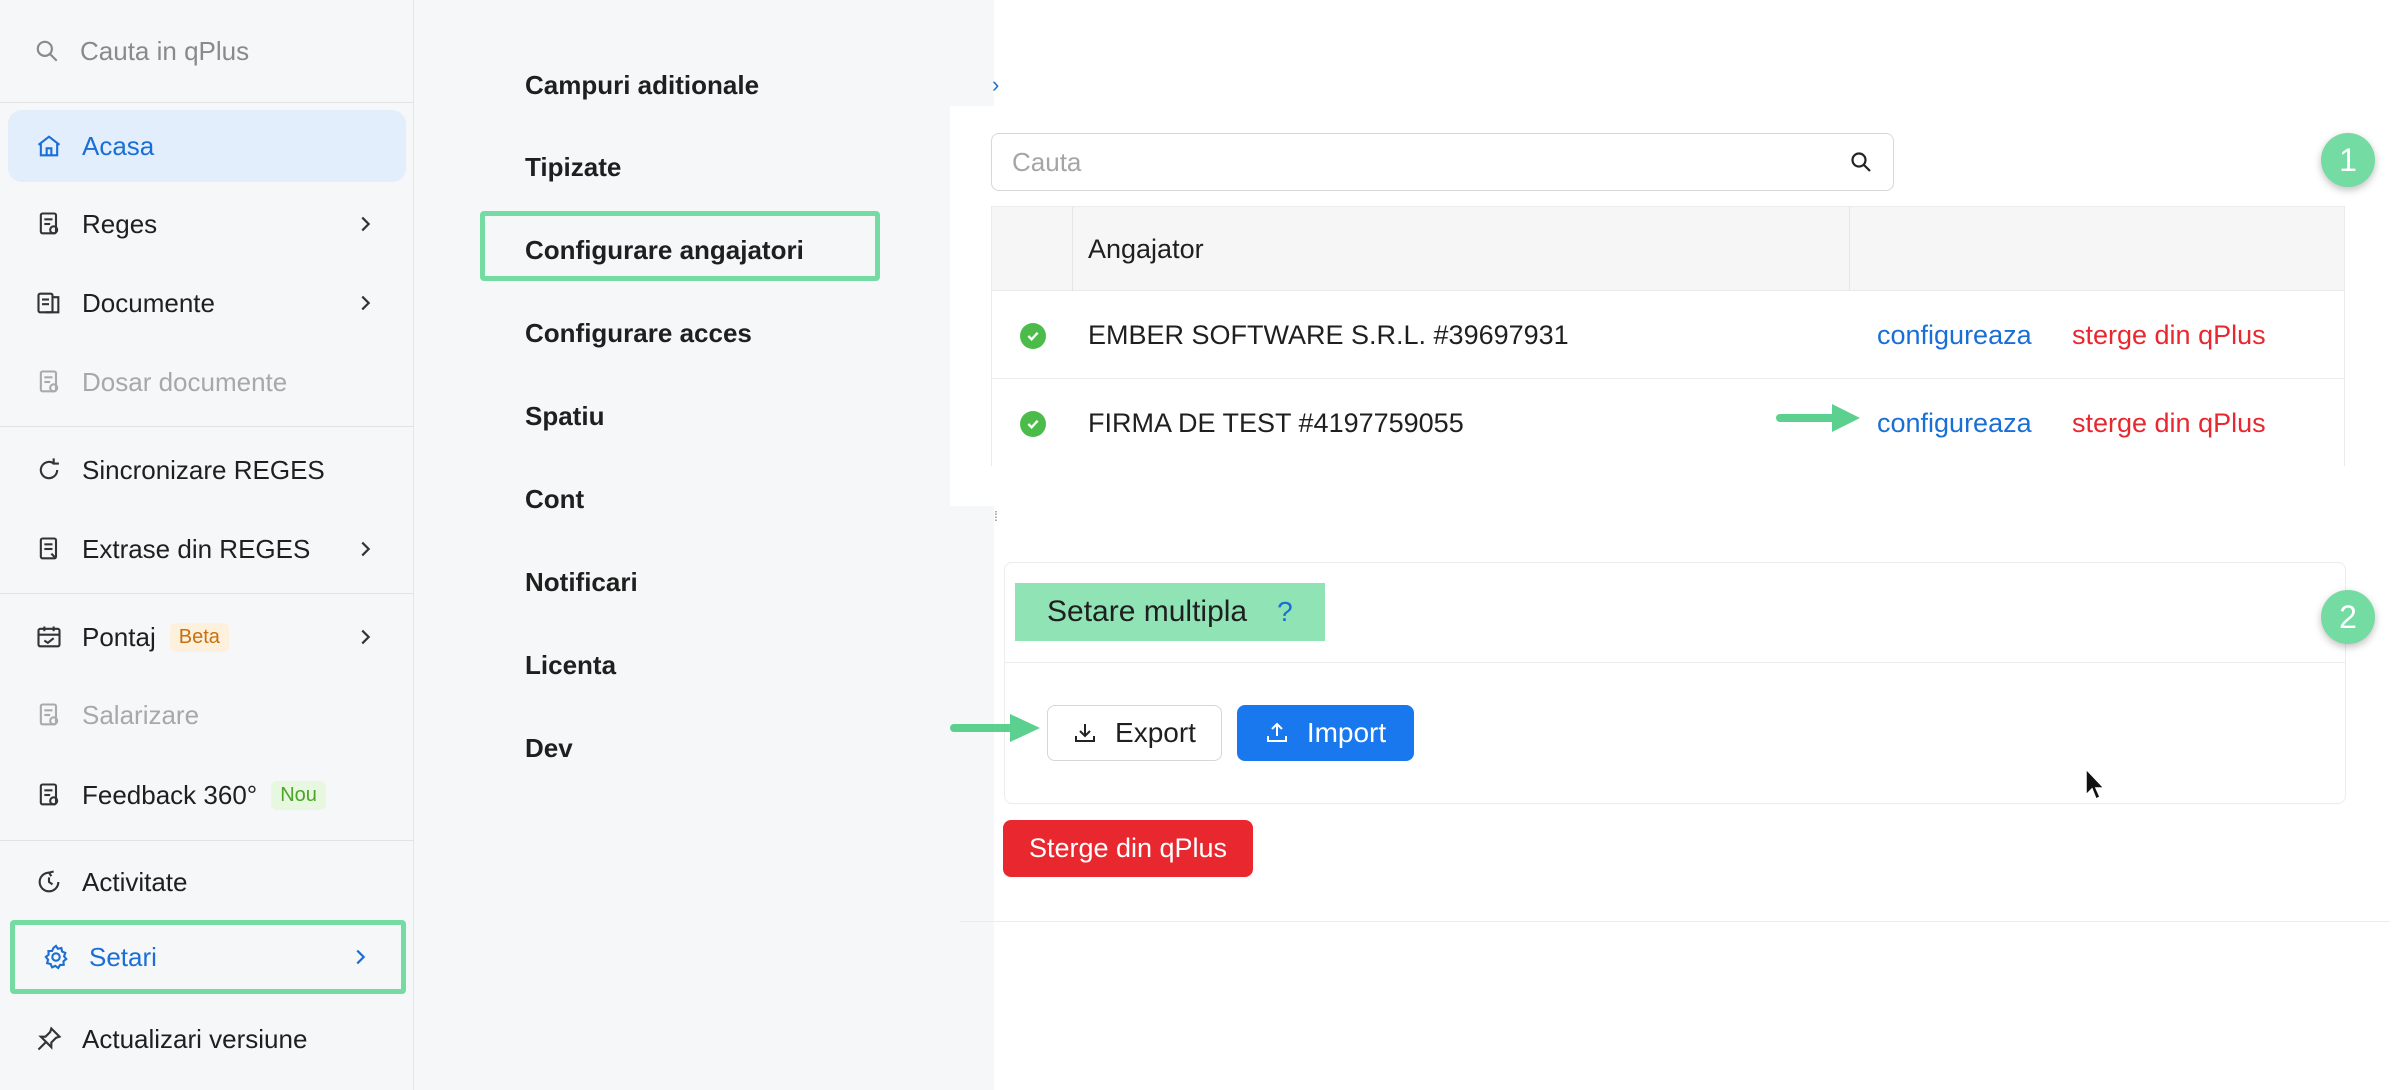  Describe the element at coordinates (170, 794) in the screenshot. I see `sidebar-item-label: Feedback 360°` at that location.